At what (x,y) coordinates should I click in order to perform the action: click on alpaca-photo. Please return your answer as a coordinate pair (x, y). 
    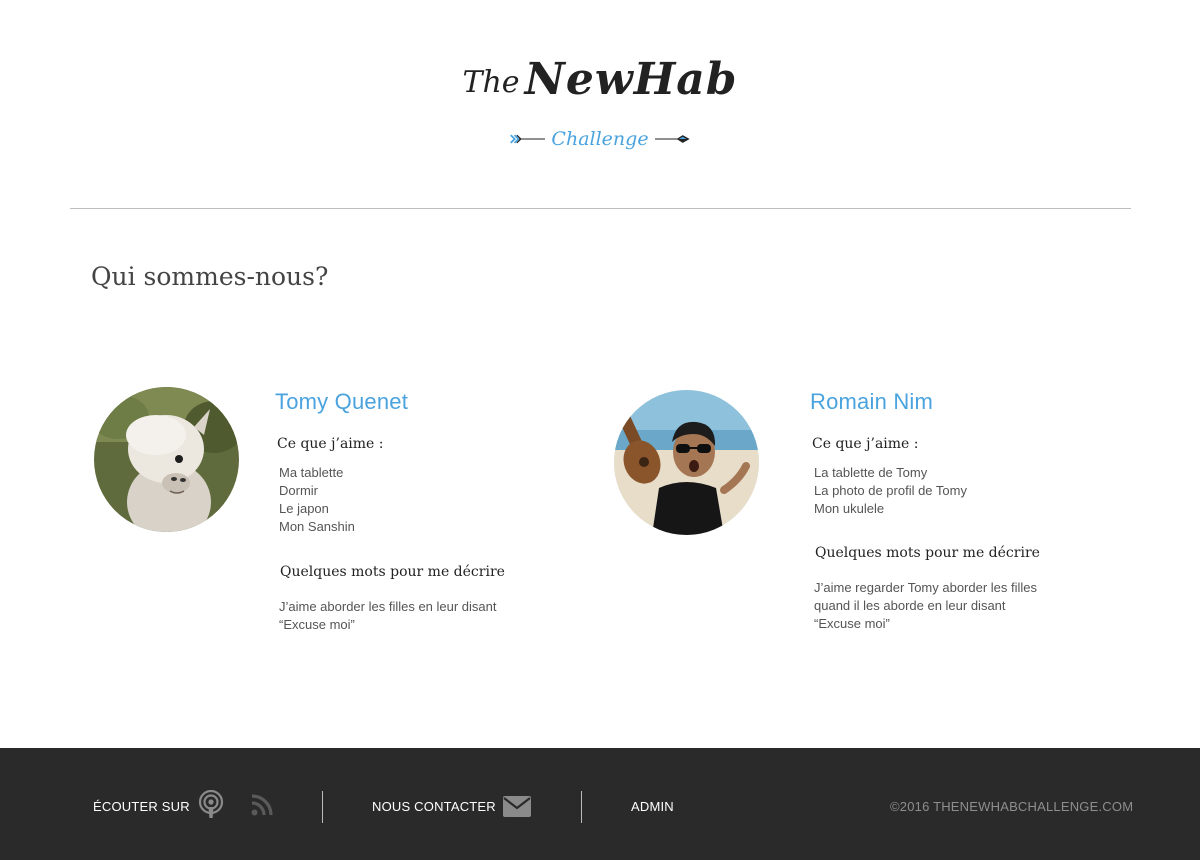
    Looking at the image, I should click on (166, 459).